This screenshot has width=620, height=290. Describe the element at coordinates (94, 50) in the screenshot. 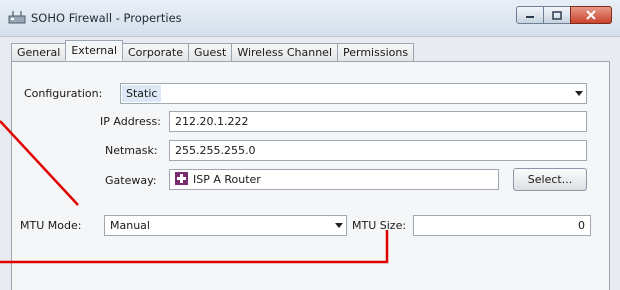

I see `tab-external: External` at that location.